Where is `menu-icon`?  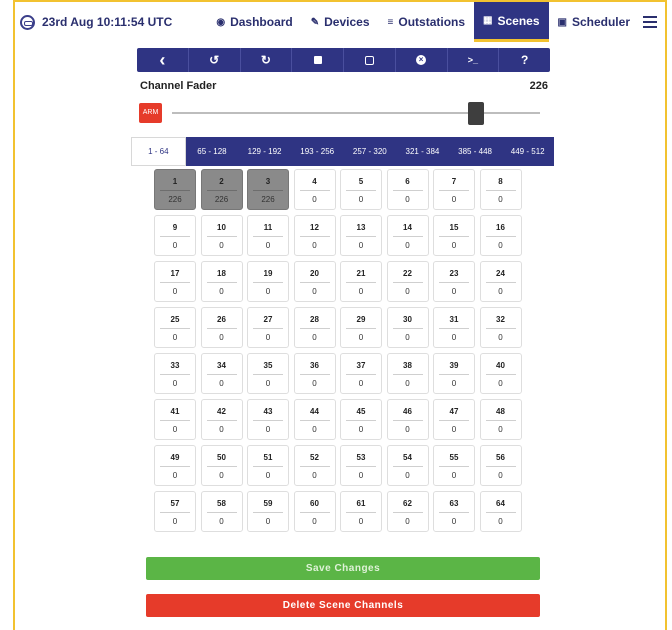 menu-icon is located at coordinates (650, 22).